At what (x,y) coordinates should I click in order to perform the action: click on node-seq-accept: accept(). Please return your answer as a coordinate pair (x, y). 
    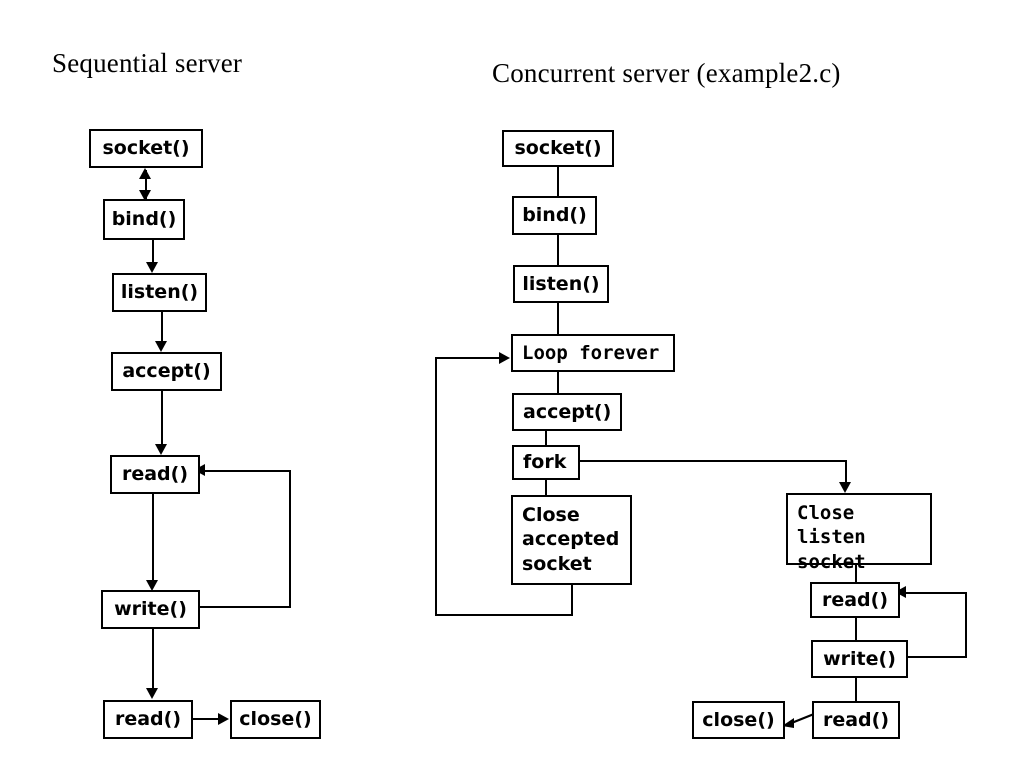
    Looking at the image, I should click on (166, 371).